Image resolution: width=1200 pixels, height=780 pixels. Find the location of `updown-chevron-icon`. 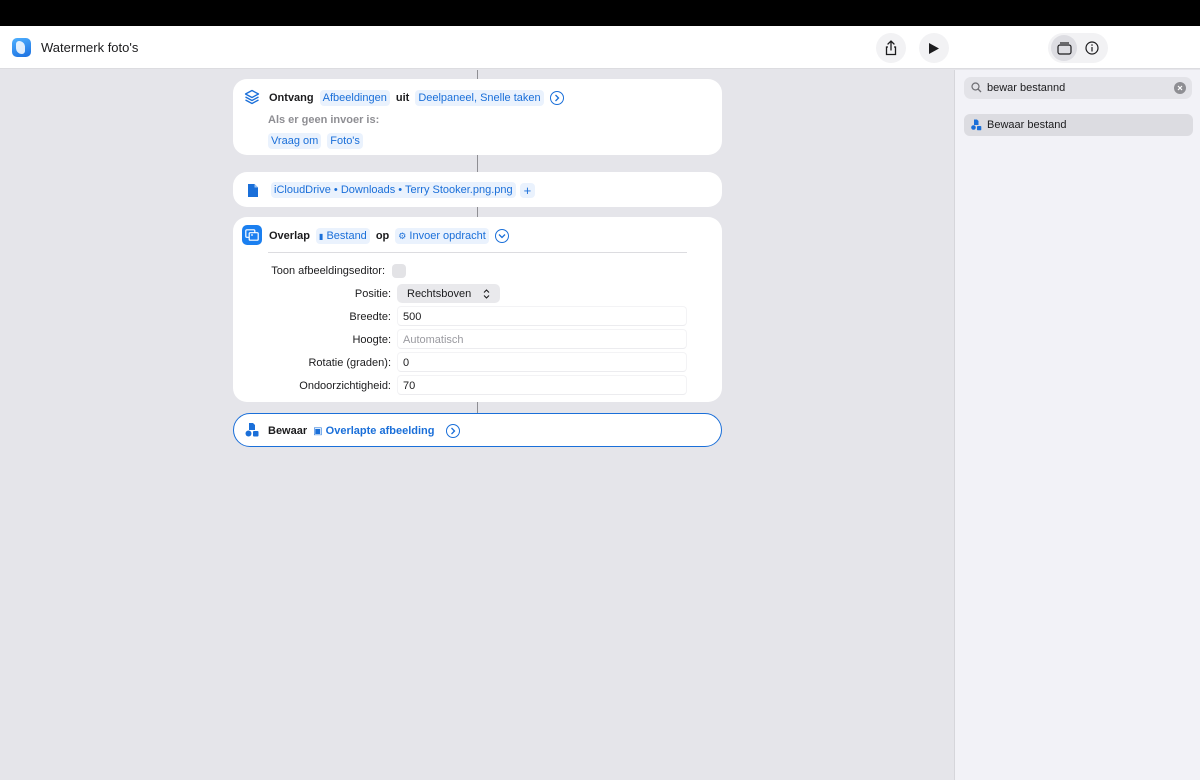

updown-chevron-icon is located at coordinates (486, 293).